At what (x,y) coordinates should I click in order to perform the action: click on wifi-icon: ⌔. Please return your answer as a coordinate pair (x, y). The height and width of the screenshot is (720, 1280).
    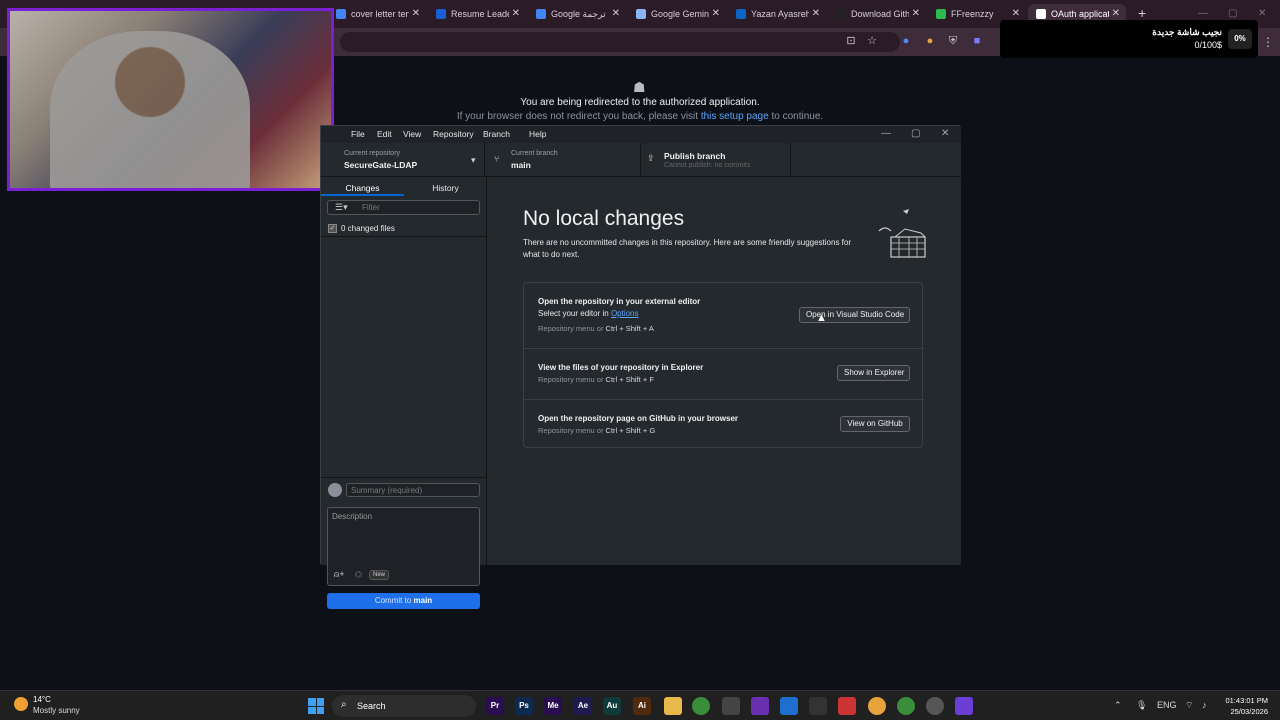
    Looking at the image, I should click on (1189, 705).